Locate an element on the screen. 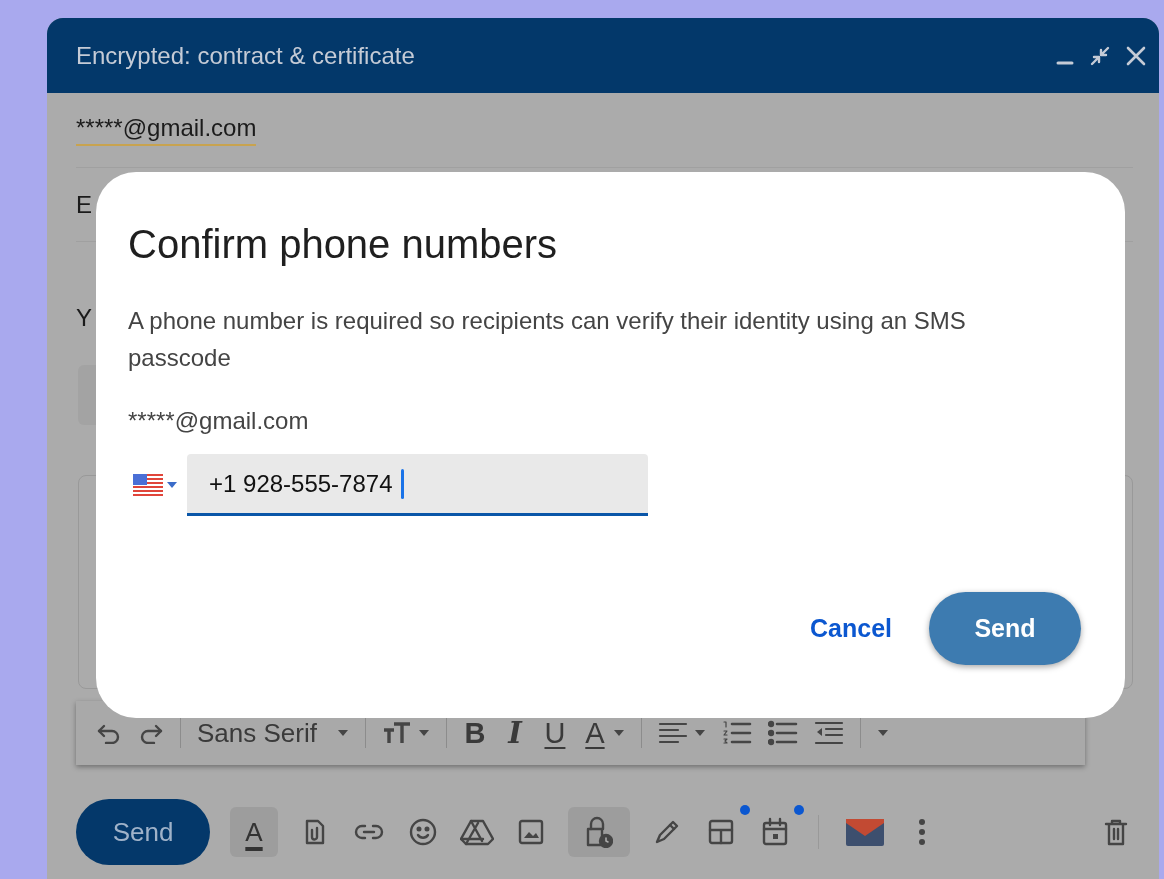  text-size-icon is located at coordinates (396, 733).